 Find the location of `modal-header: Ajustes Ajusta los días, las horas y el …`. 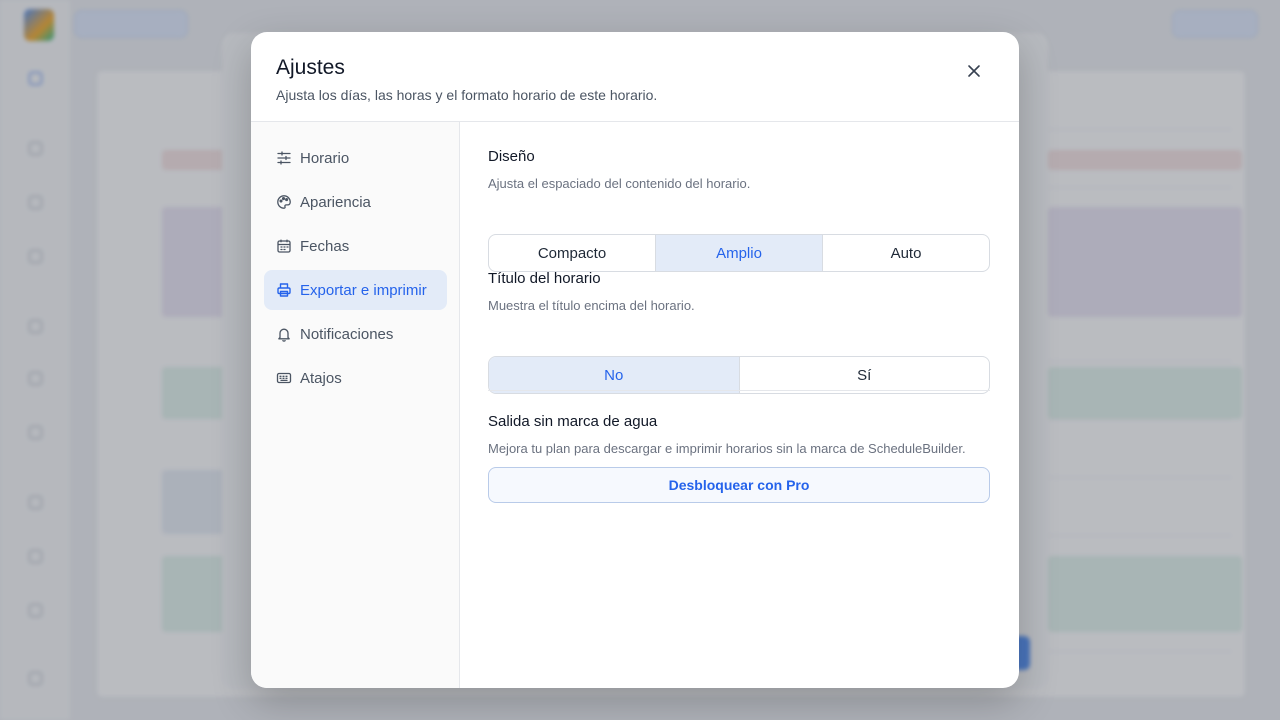

modal-header: Ajustes Ajusta los días, las horas y el … is located at coordinates (635, 77).